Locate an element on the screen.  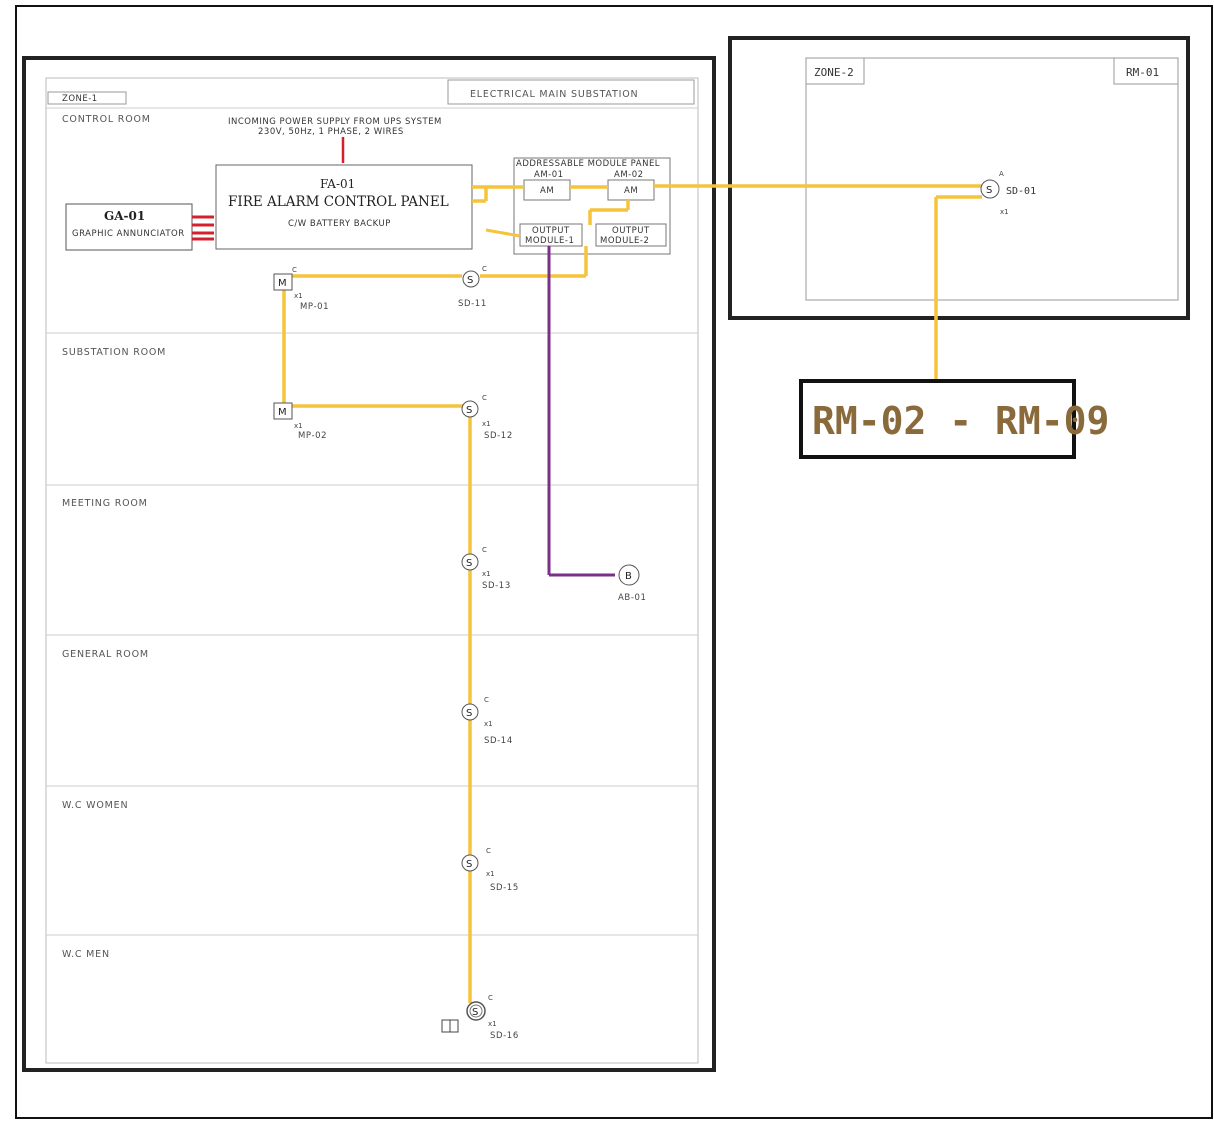
sd14-tag: SD-14 is located at coordinates (498, 741).